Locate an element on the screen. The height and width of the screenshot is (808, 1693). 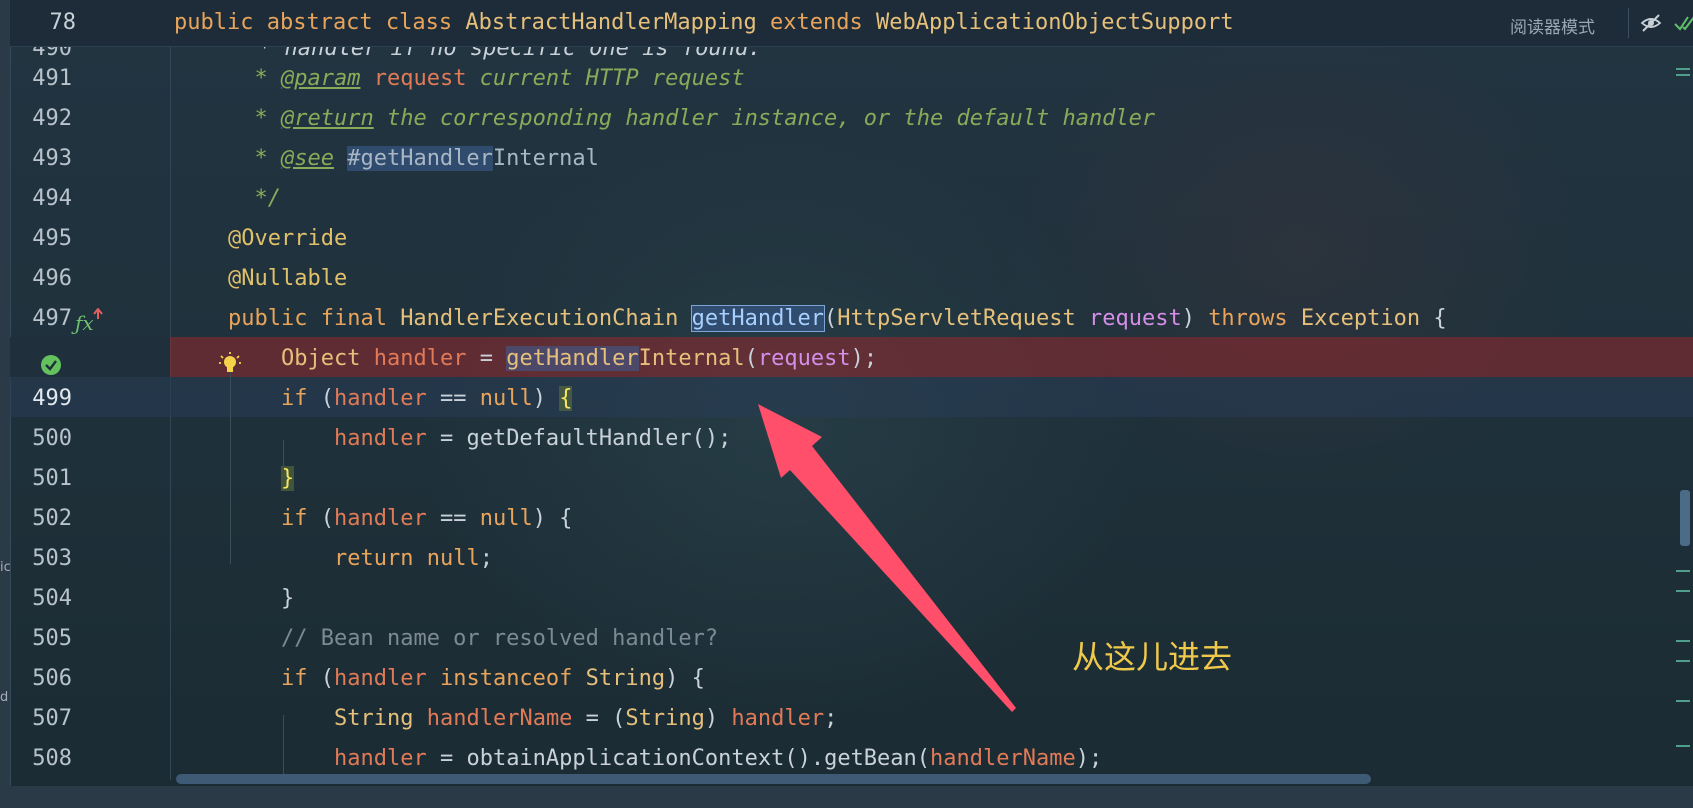
code-text: } is located at coordinates (287, 598).